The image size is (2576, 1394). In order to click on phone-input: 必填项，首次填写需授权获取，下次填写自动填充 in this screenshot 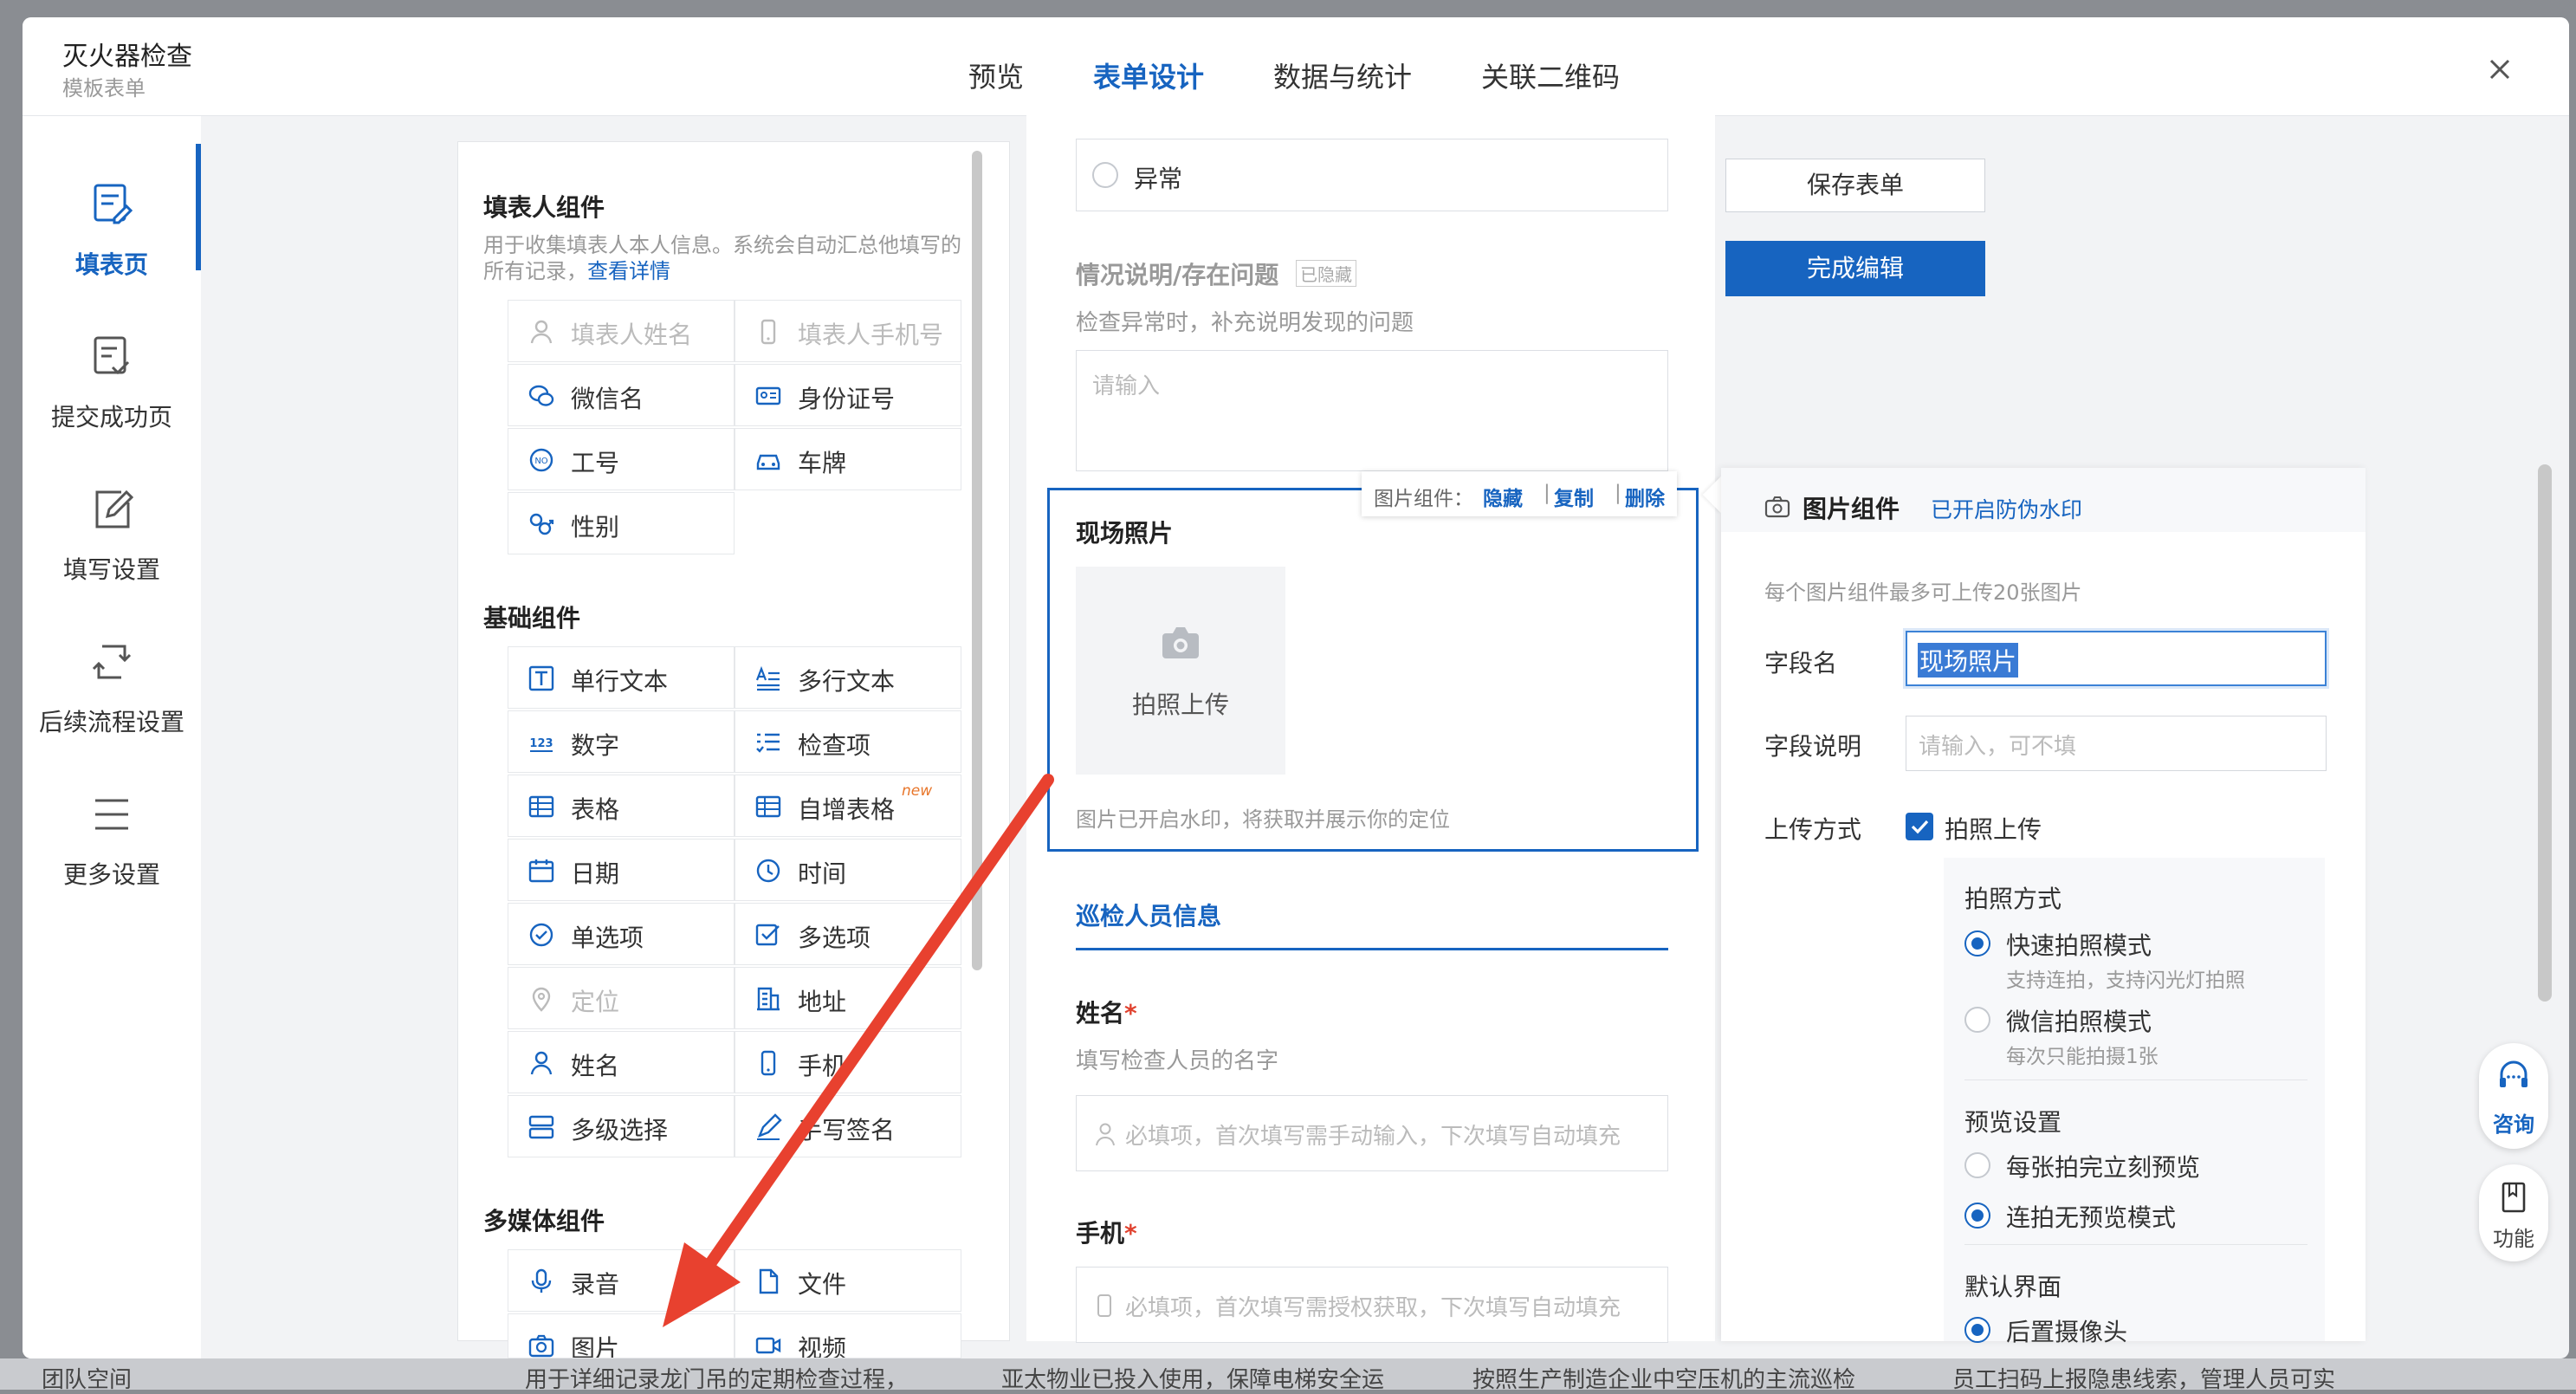, I will do `click(1372, 1305)`.